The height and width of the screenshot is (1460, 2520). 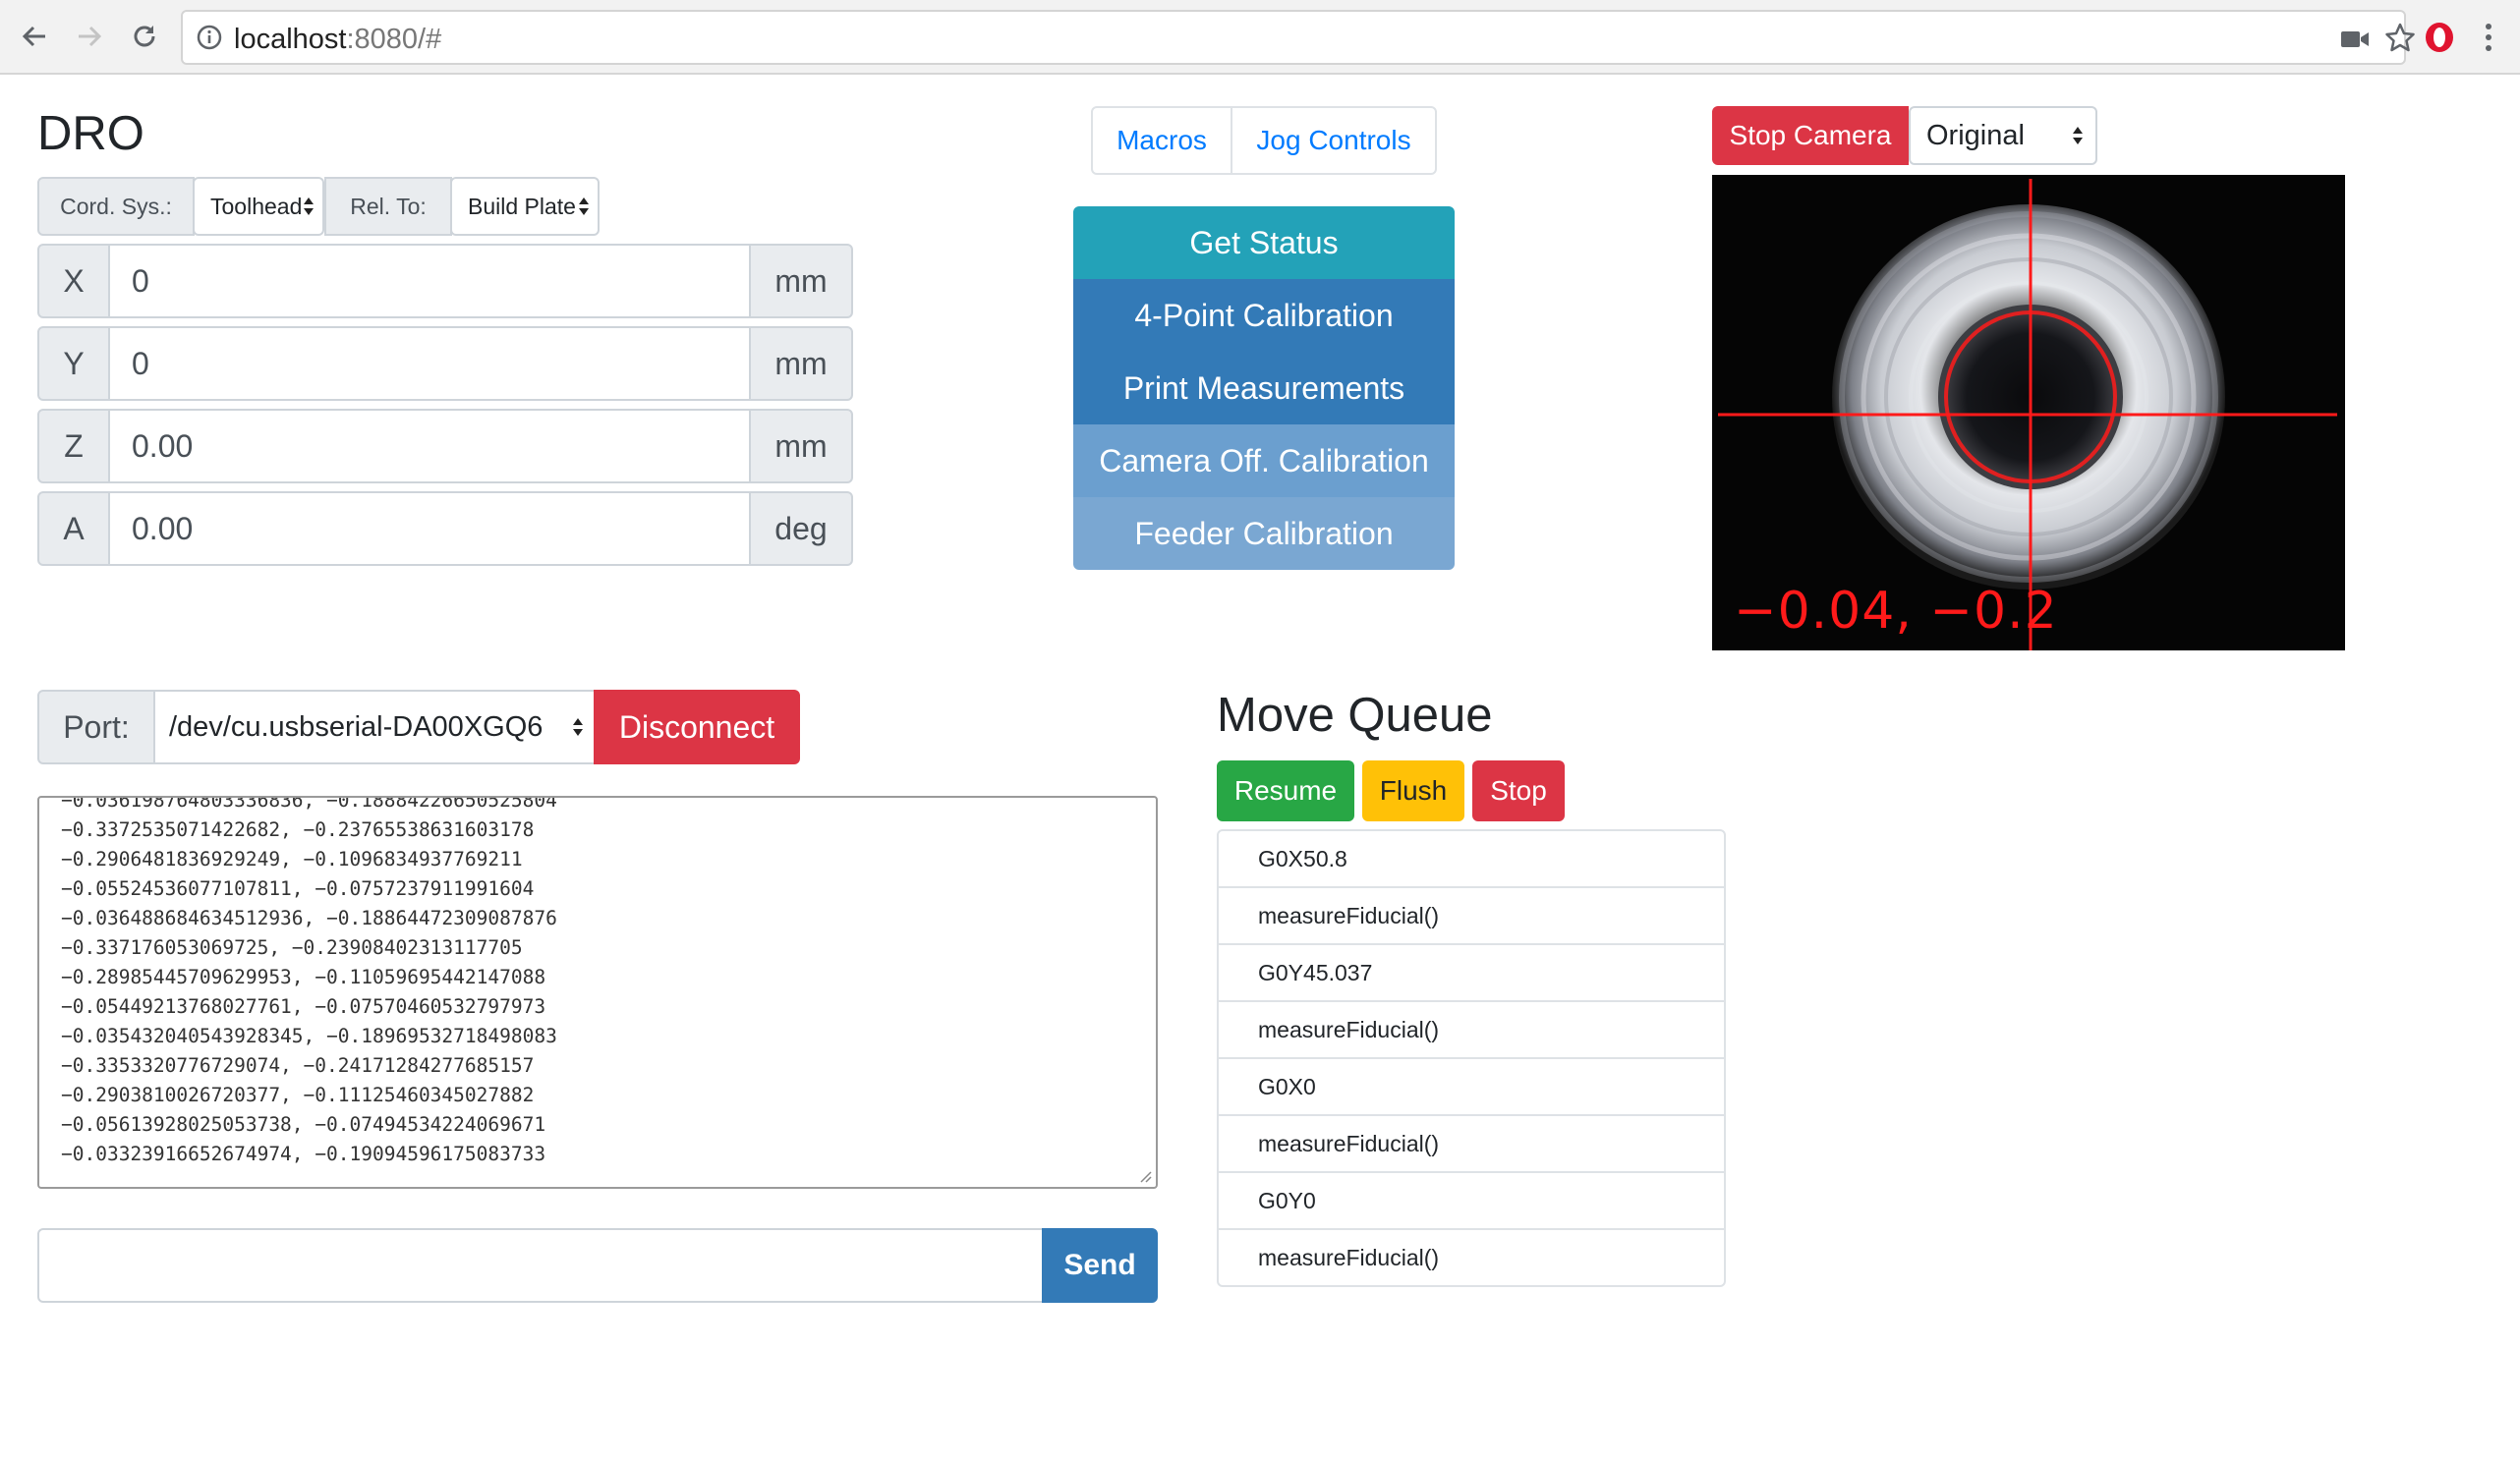 What do you see at coordinates (73, 528) in the screenshot?
I see `axis-label: A` at bounding box center [73, 528].